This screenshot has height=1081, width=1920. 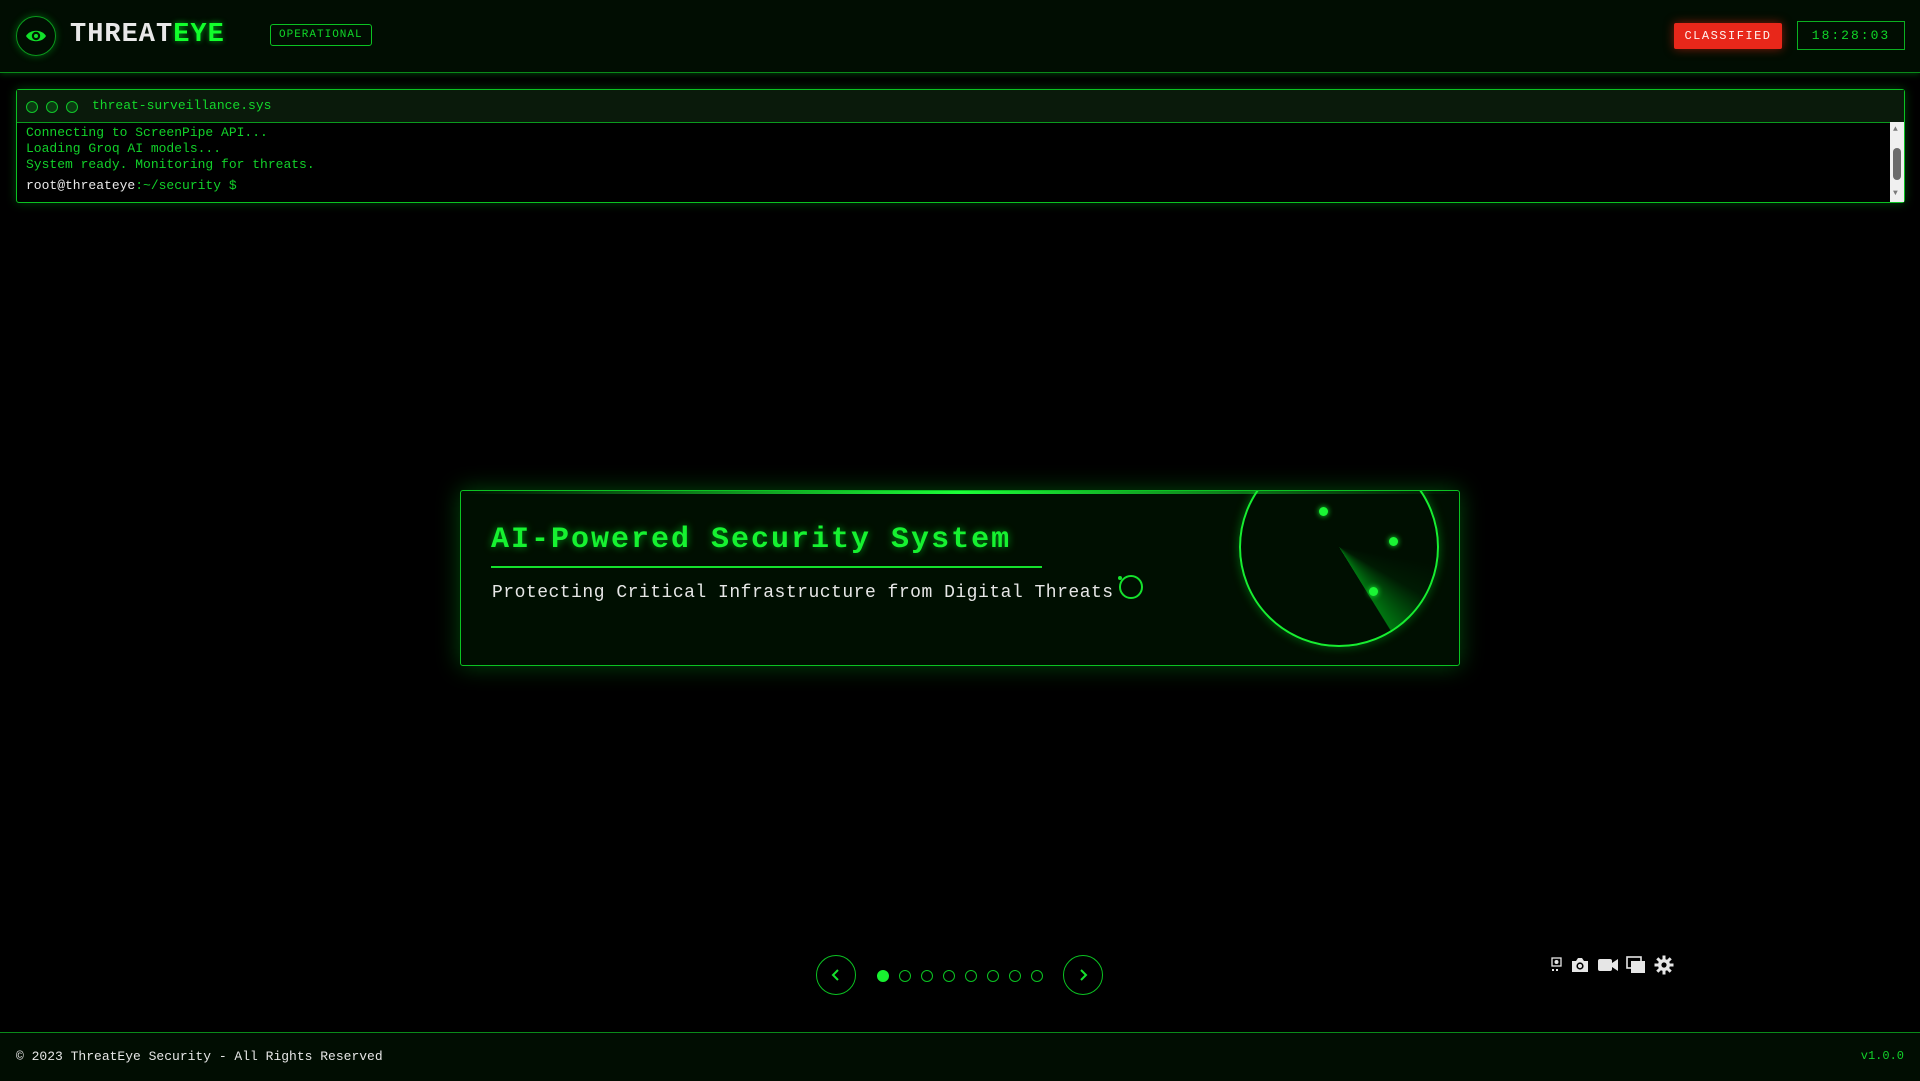 I want to click on scroll-down-icon: ▼, so click(x=1895, y=194).